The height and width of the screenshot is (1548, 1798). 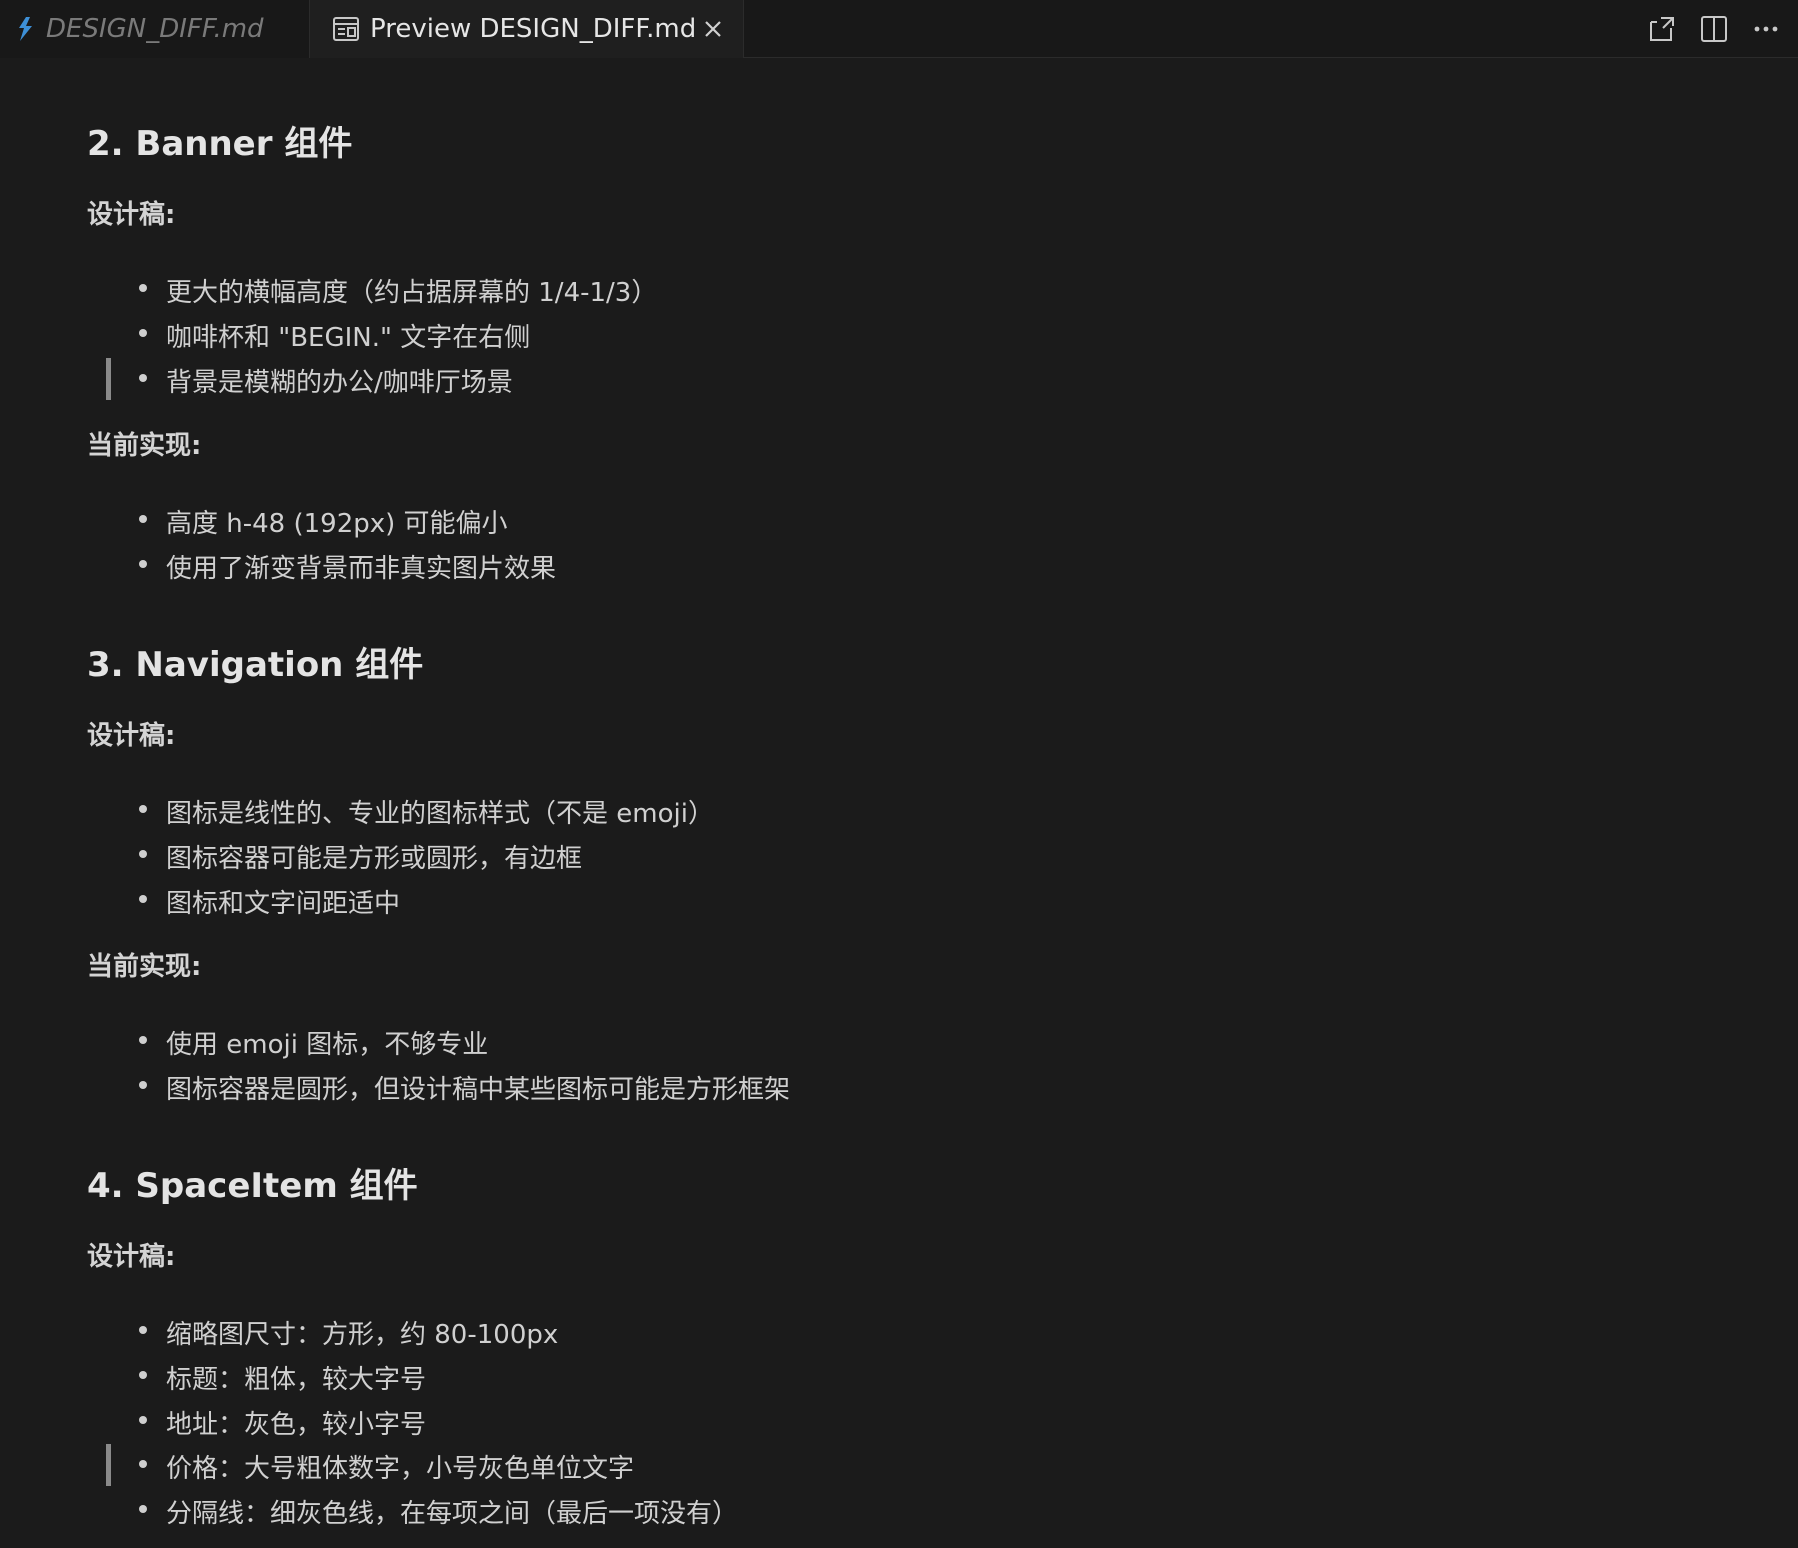 I want to click on split-editor-icon, so click(x=1714, y=29).